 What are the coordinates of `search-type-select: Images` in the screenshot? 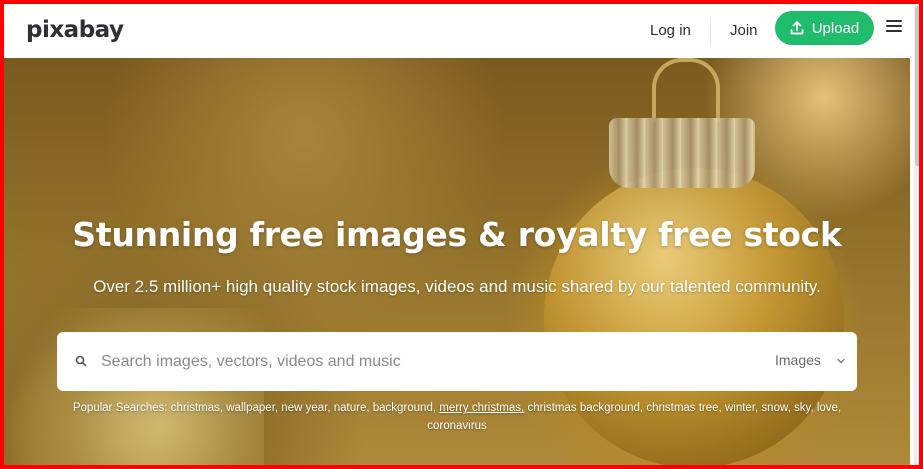 It's located at (798, 360).